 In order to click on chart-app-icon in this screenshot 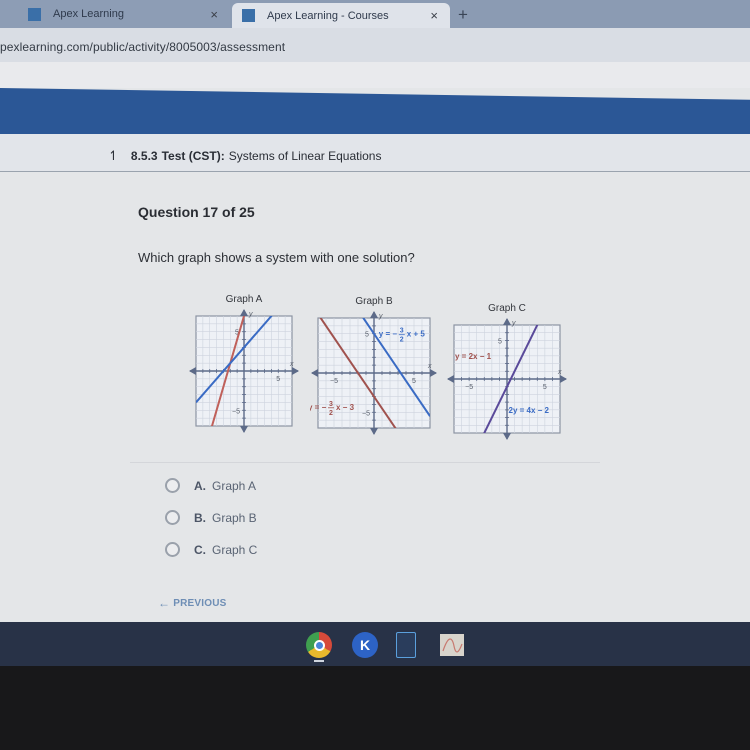, I will do `click(452, 645)`.